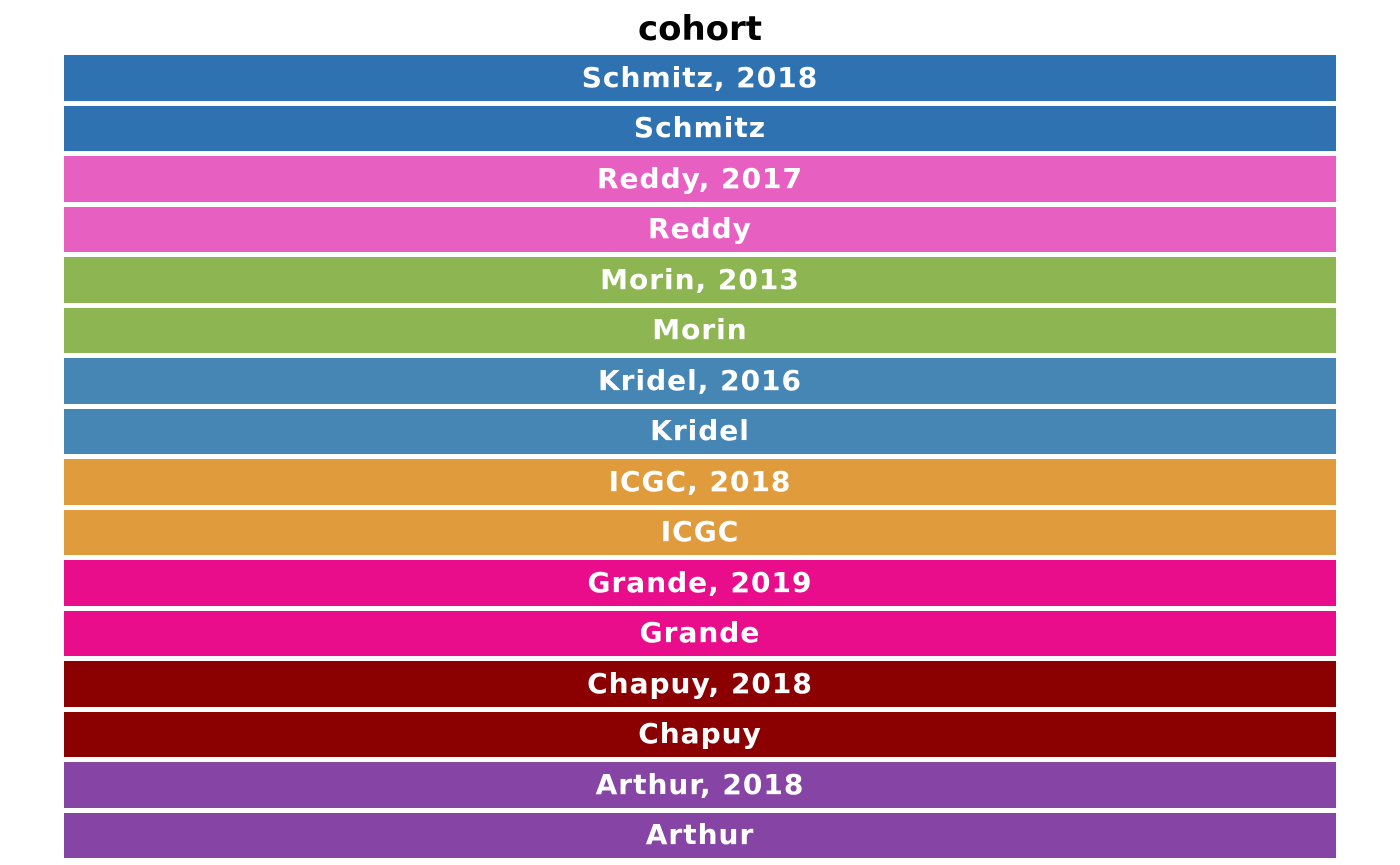 This screenshot has width=1400, height=865. I want to click on swatch-label: Chapuy, so click(700, 734).